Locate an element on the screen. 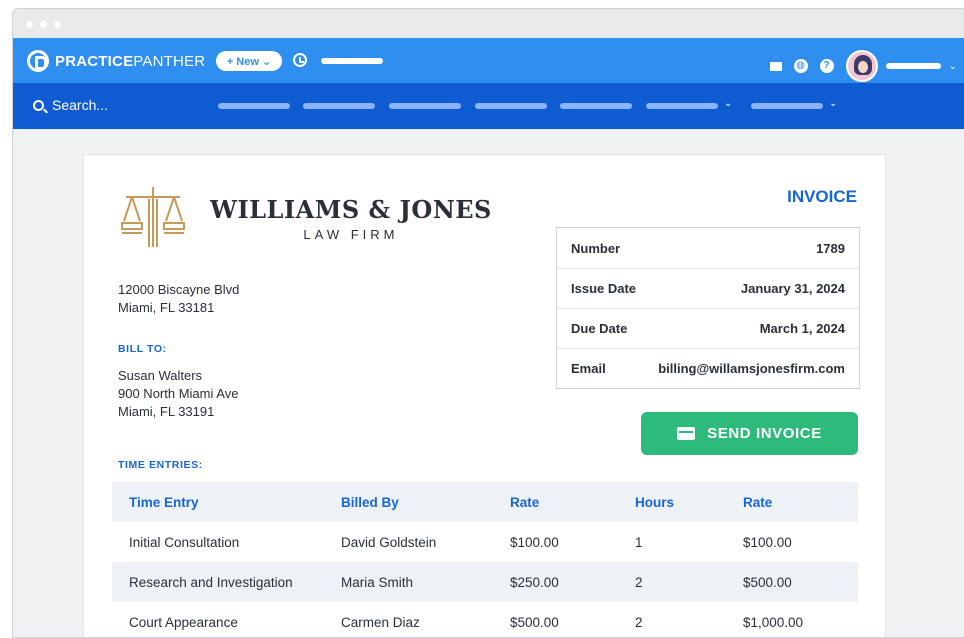 This screenshot has height=638, width=964. firm-name: WILLIAMS & JONES is located at coordinates (351, 209).